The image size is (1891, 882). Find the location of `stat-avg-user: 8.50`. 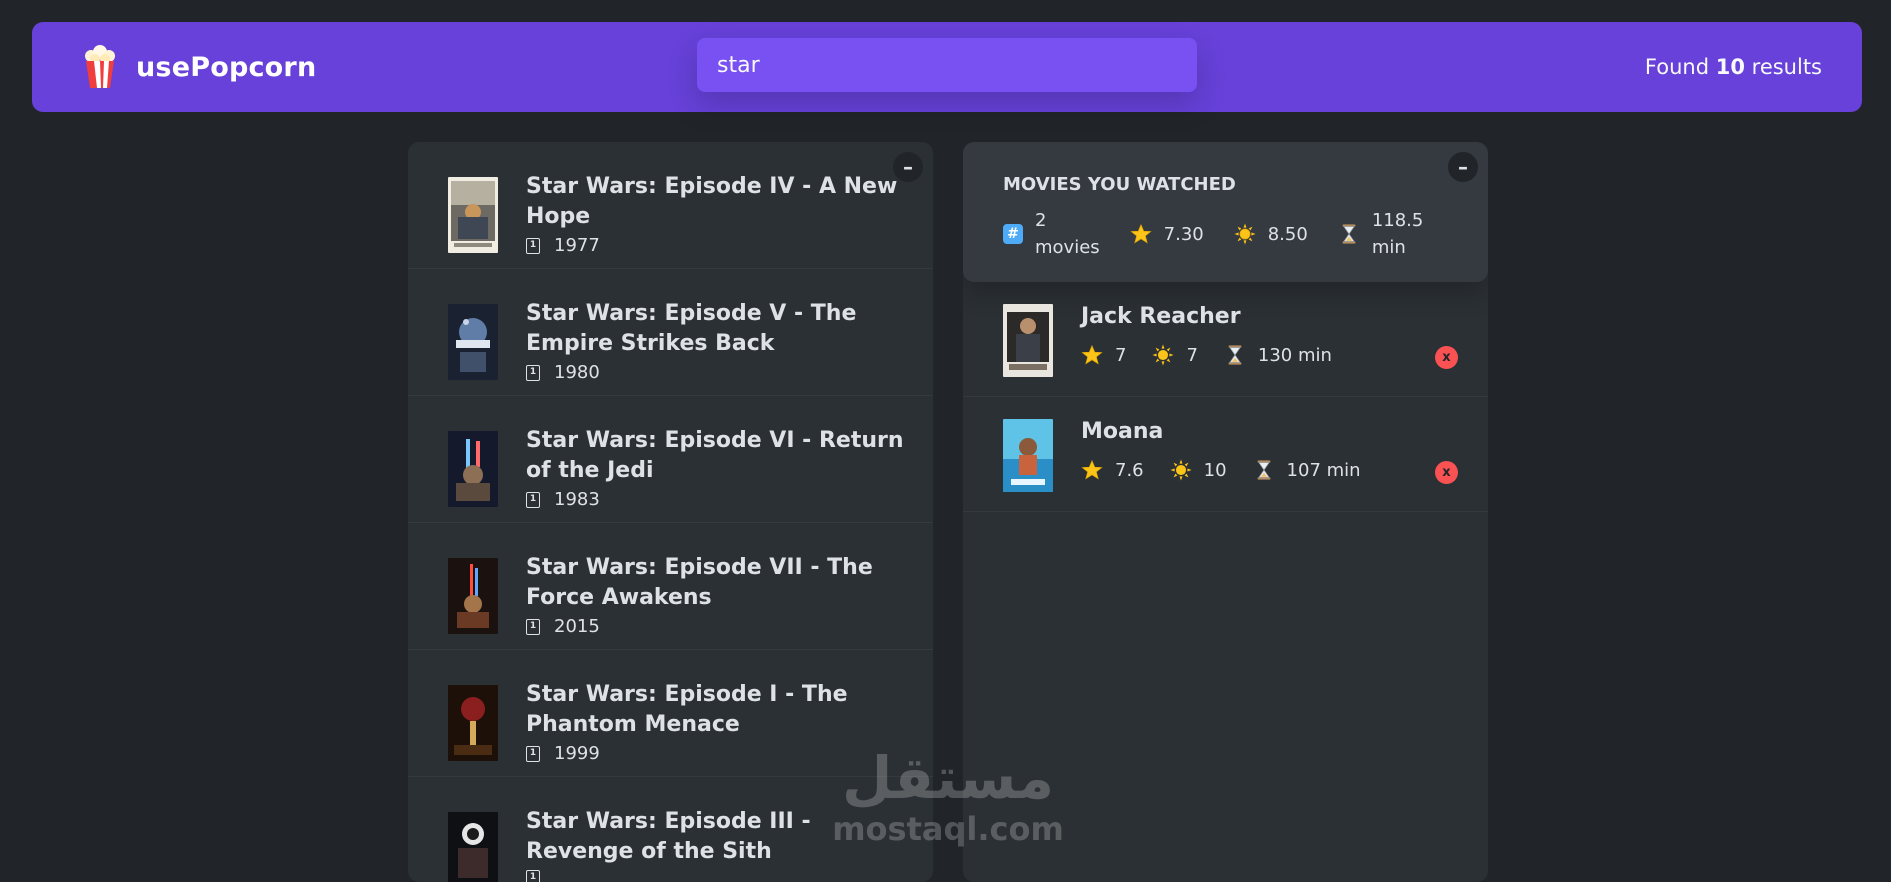

stat-avg-user: 8.50 is located at coordinates (1271, 234).